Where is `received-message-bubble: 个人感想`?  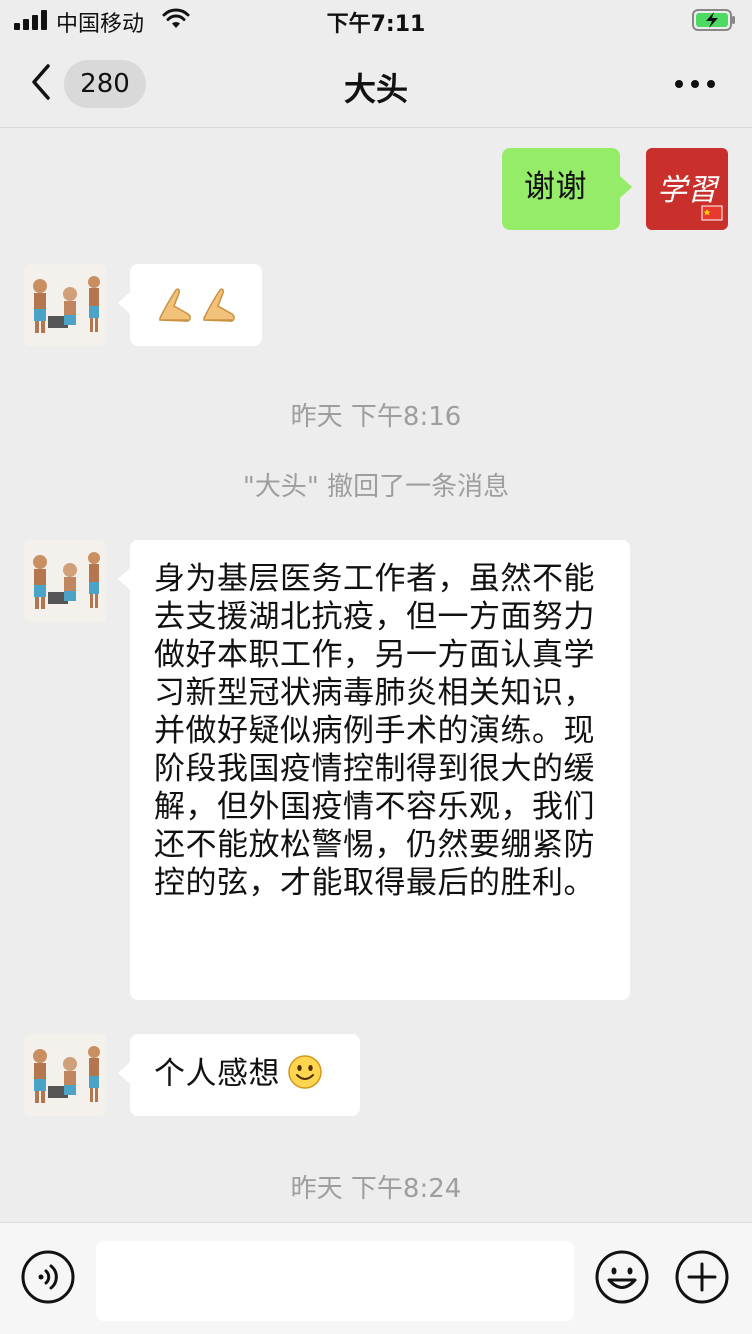
received-message-bubble: 个人感想 is located at coordinates (239, 1075).